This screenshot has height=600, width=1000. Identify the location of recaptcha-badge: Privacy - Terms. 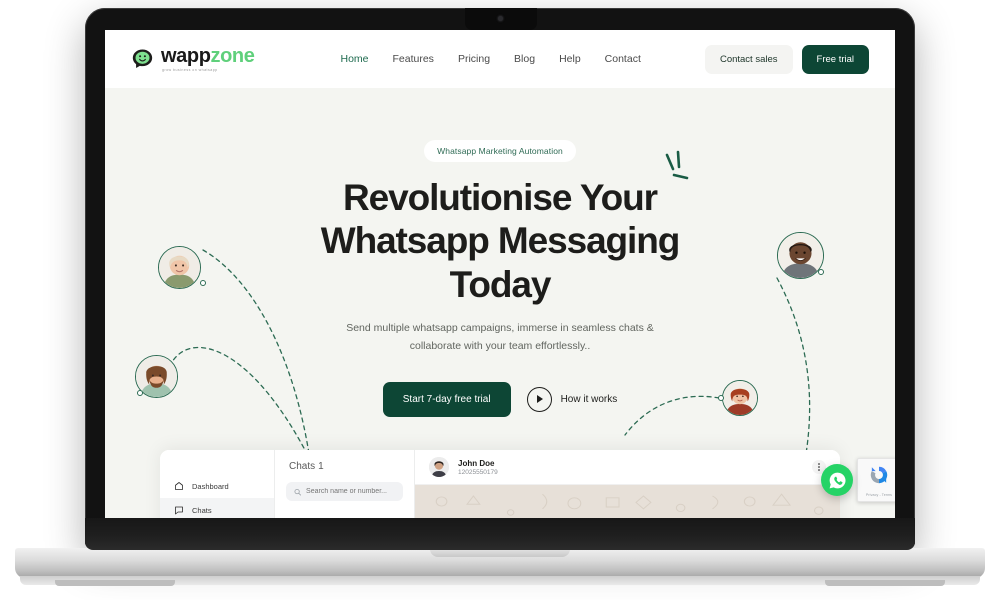
(876, 480).